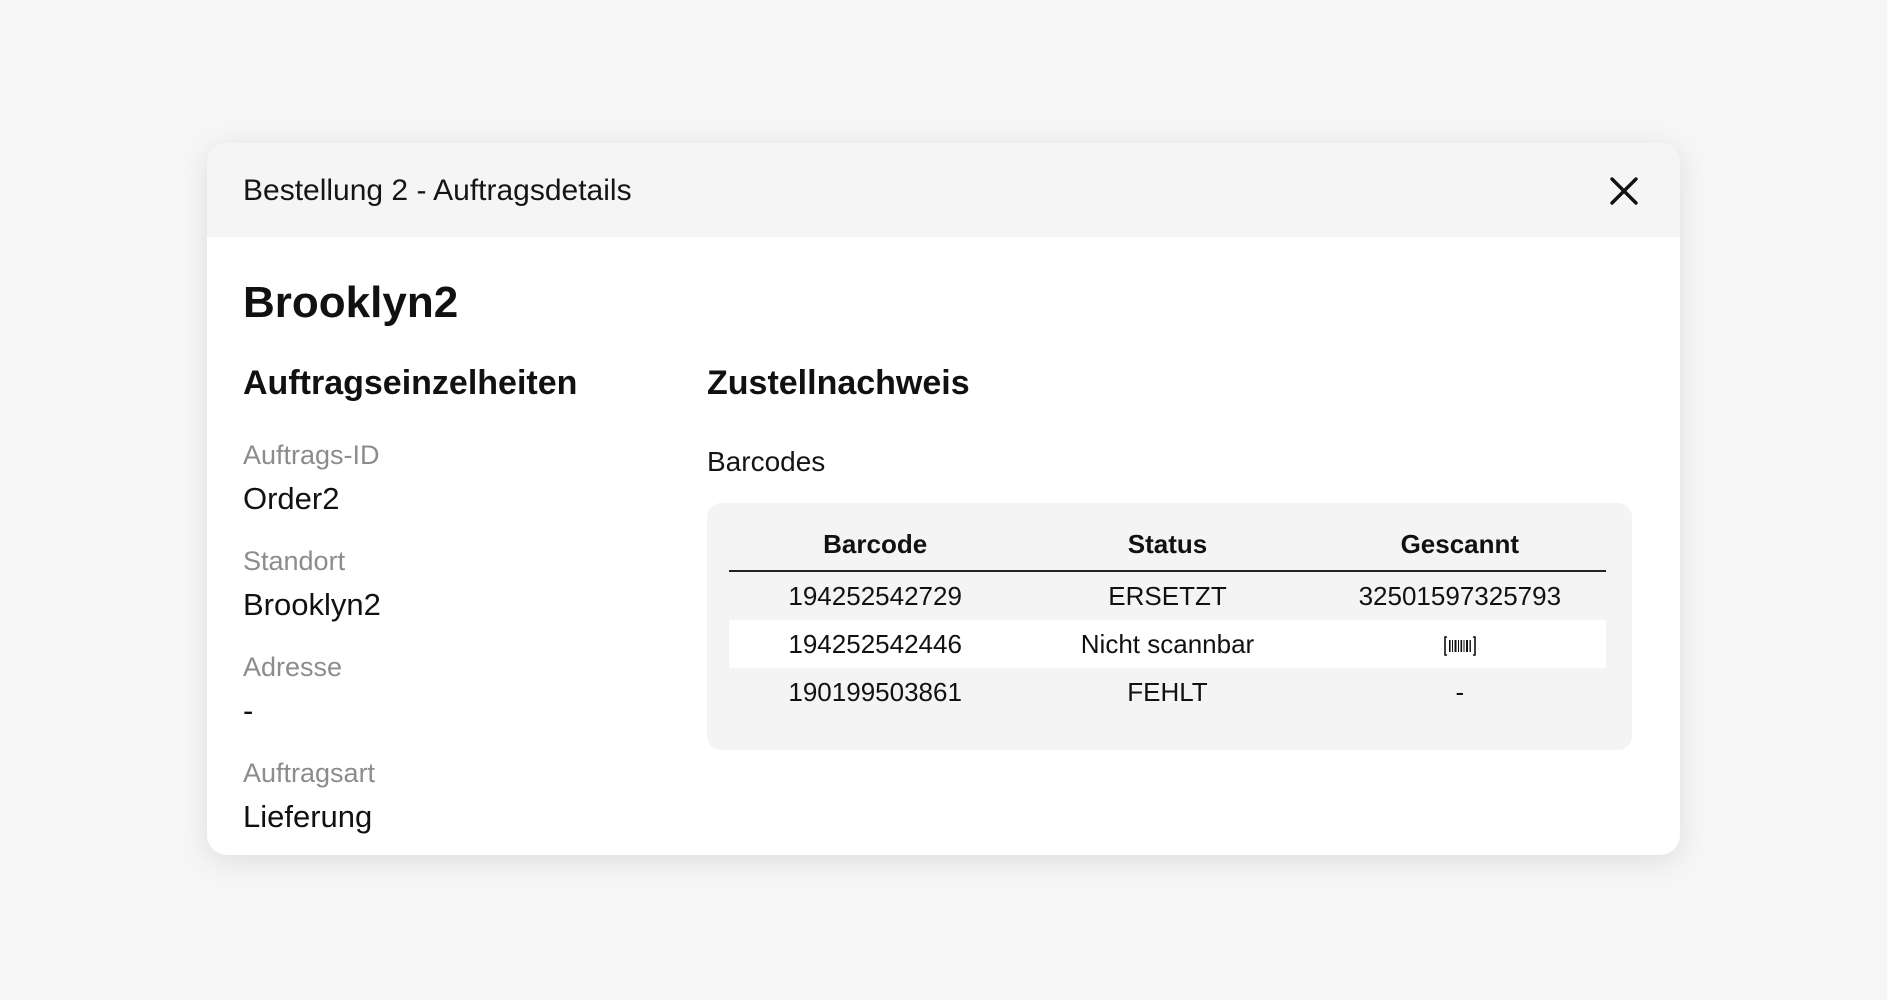  Describe the element at coordinates (248, 710) in the screenshot. I see `field-value: -` at that location.